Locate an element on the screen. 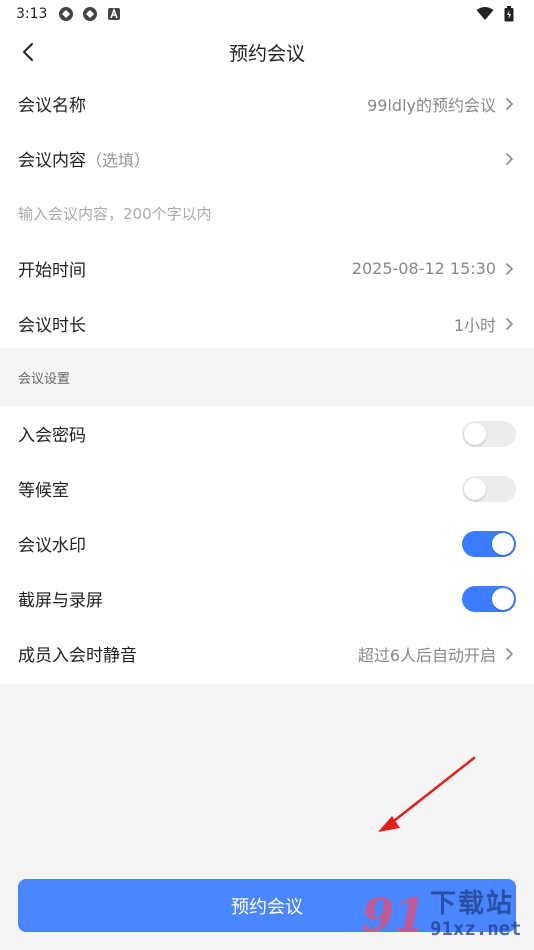  password-label: 入会密码 is located at coordinates (52, 436).